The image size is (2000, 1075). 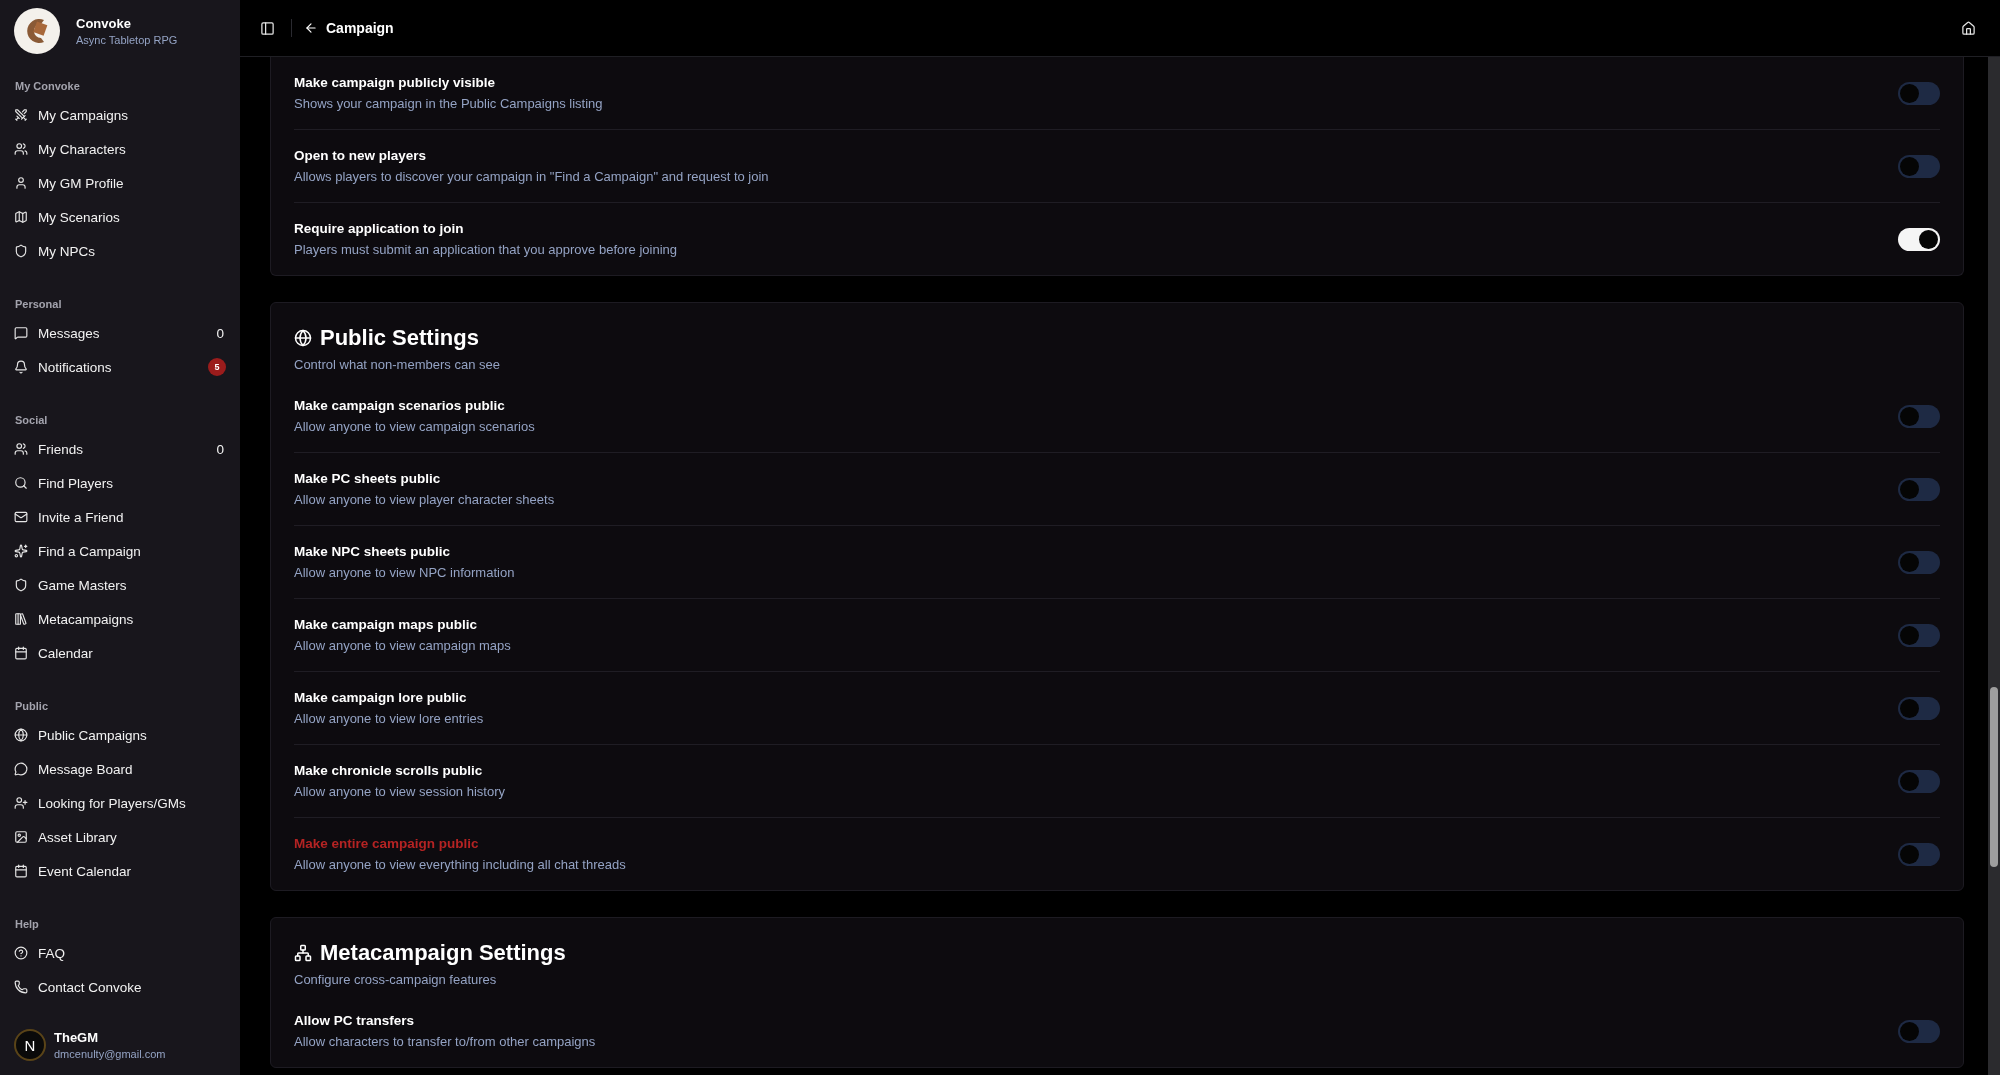 I want to click on swords-icon, so click(x=21, y=115).